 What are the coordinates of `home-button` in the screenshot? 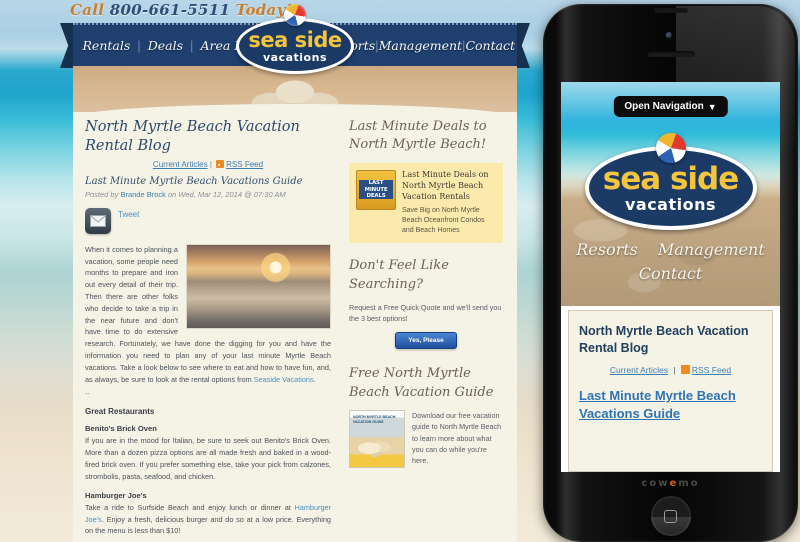 It's located at (670, 516).